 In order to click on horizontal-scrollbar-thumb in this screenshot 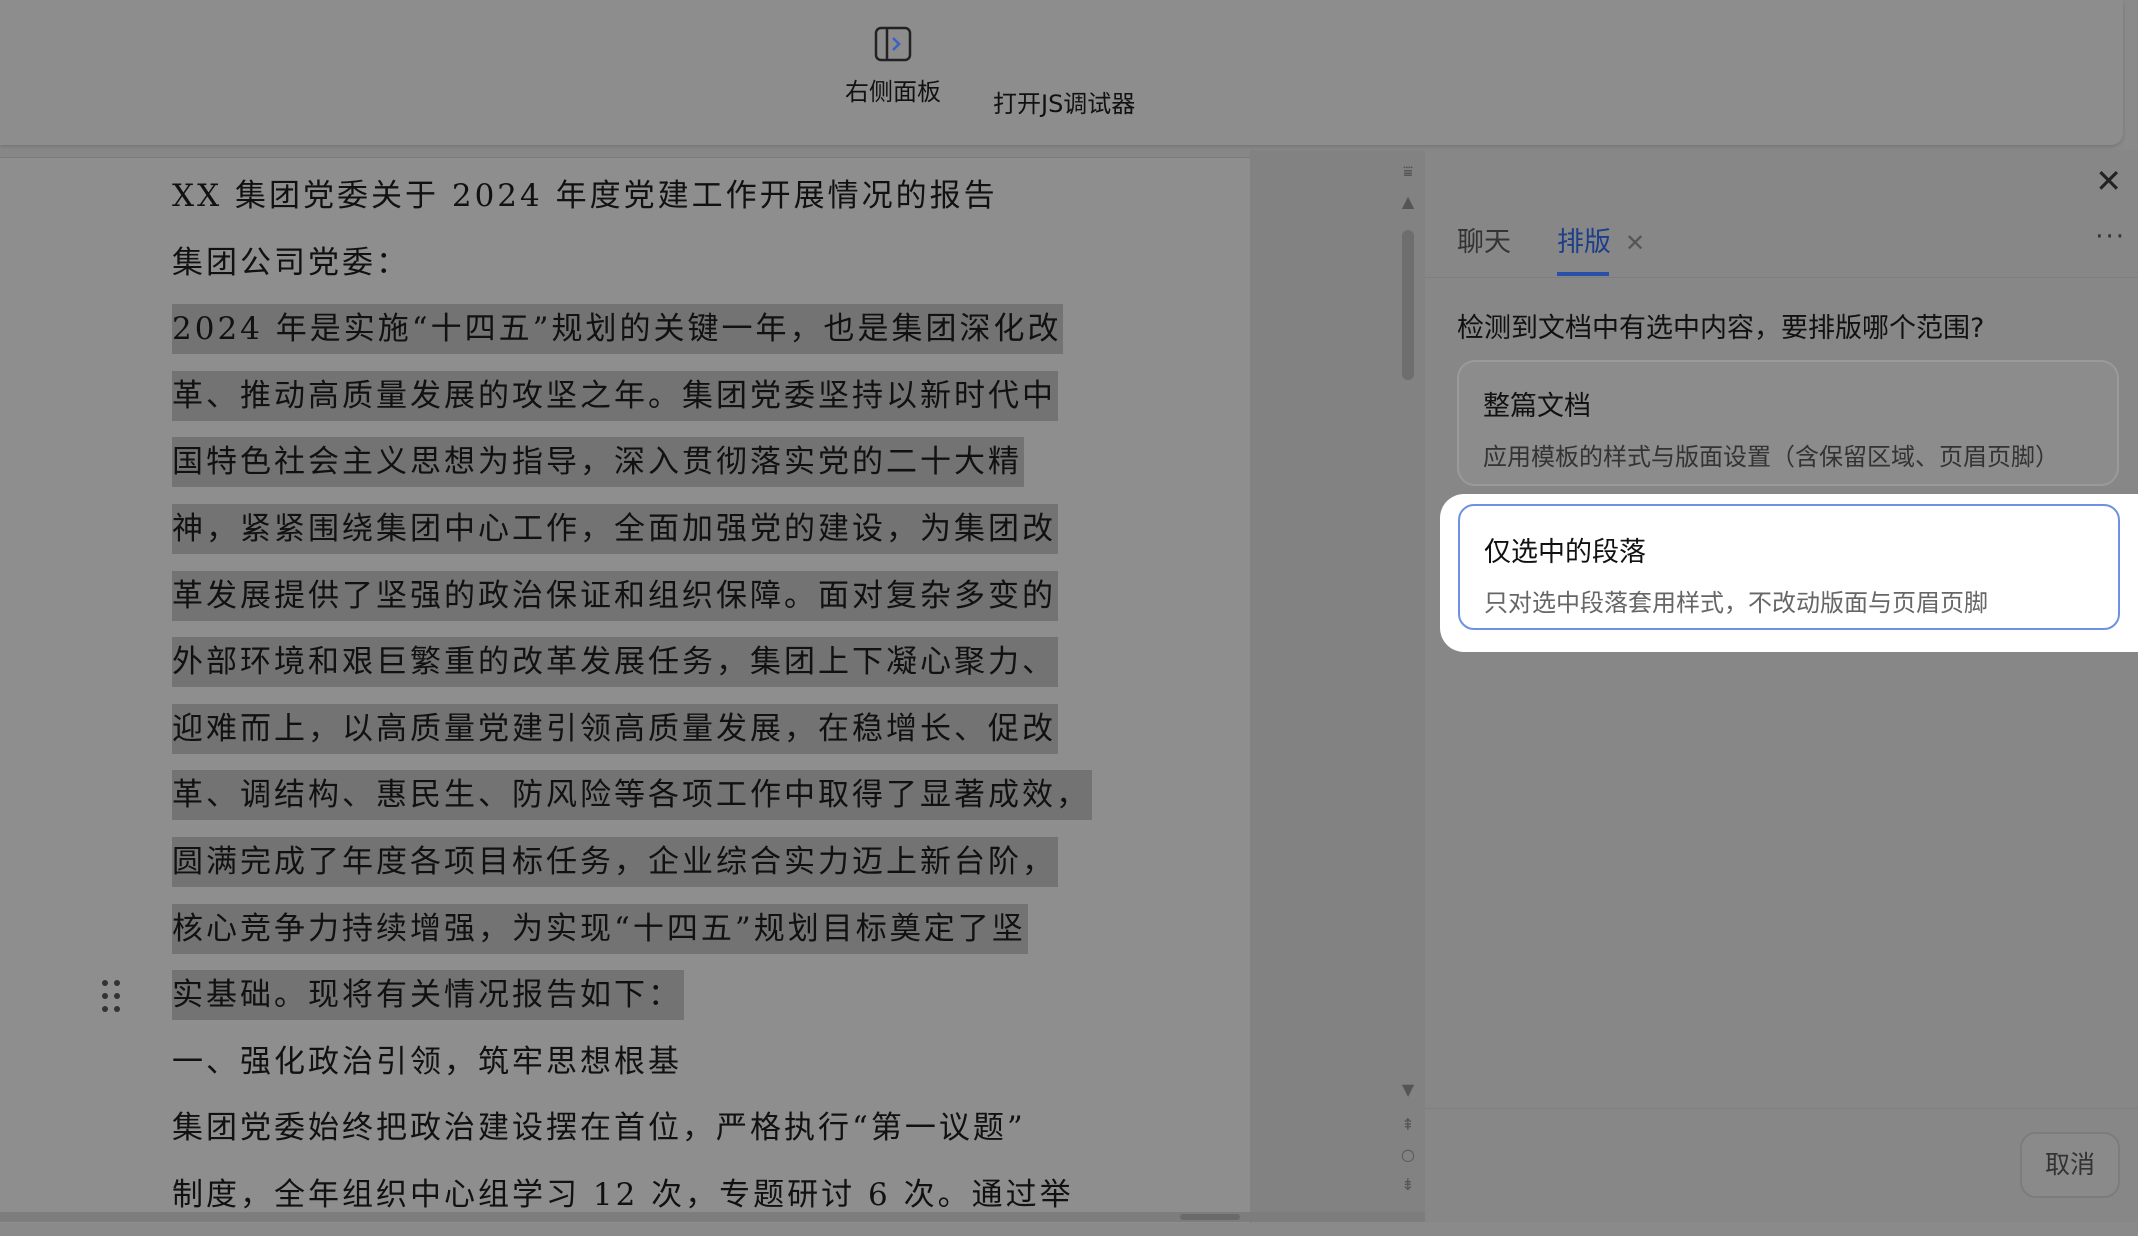, I will do `click(1210, 1217)`.